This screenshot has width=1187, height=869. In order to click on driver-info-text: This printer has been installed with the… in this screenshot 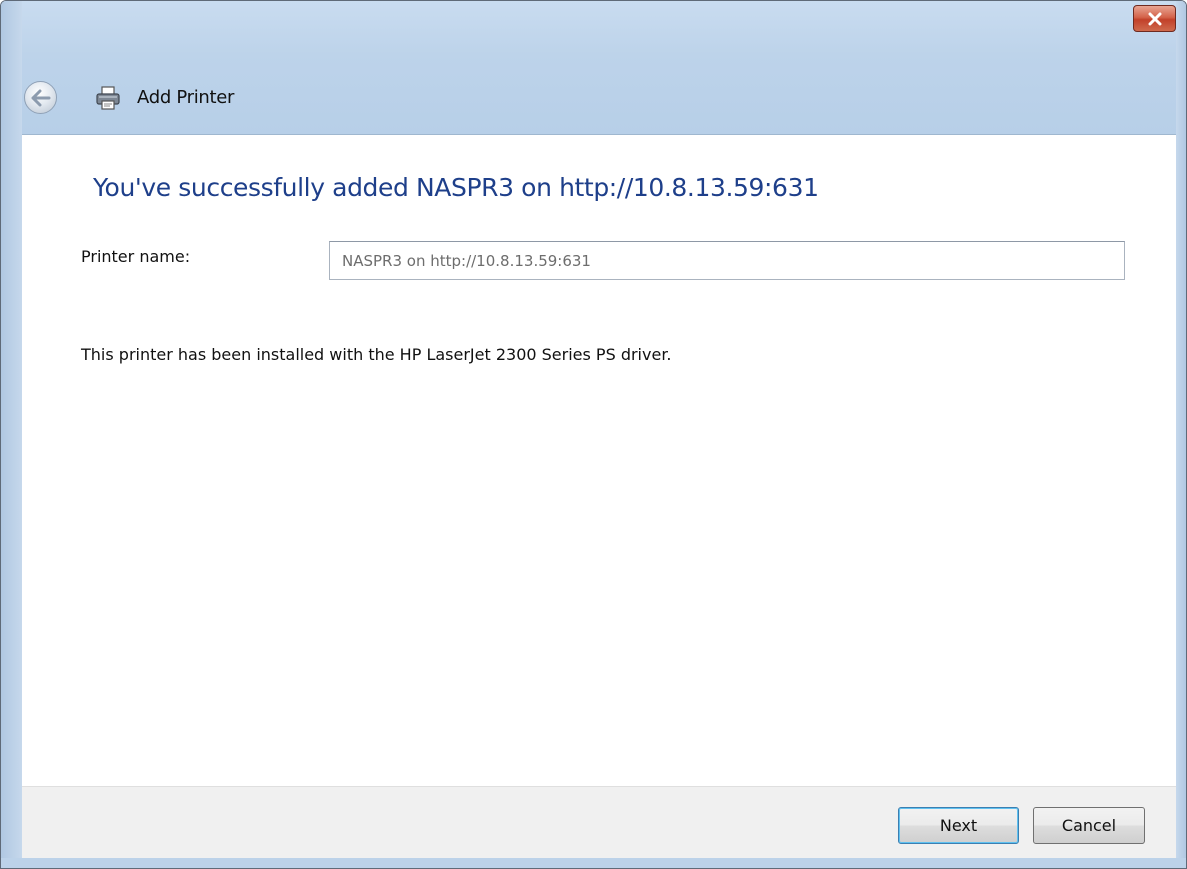, I will do `click(376, 354)`.